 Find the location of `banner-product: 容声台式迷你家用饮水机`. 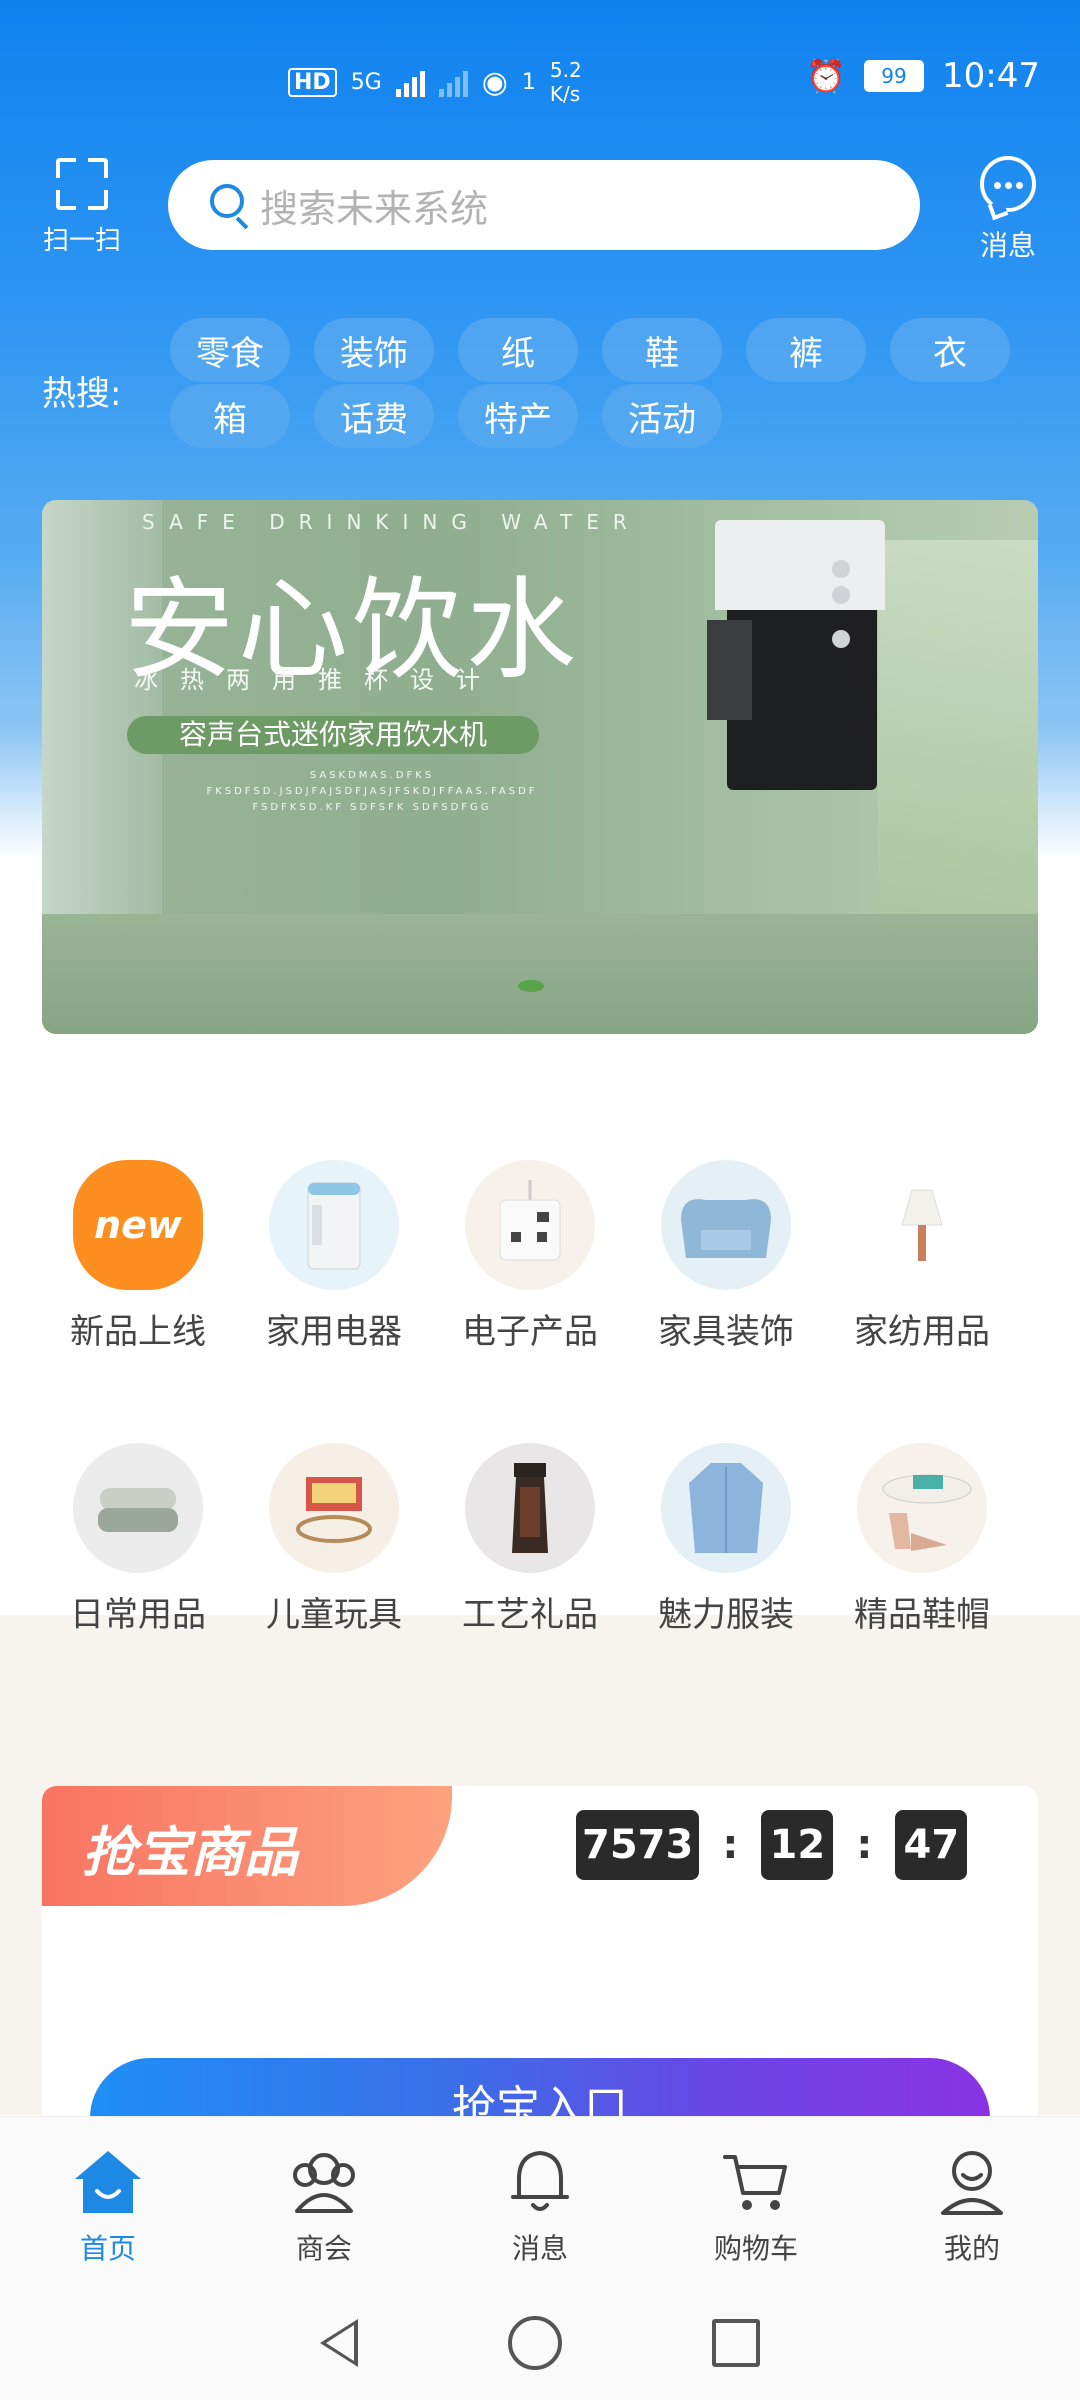

banner-product: 容声台式迷你家用饮水机 is located at coordinates (333, 735).